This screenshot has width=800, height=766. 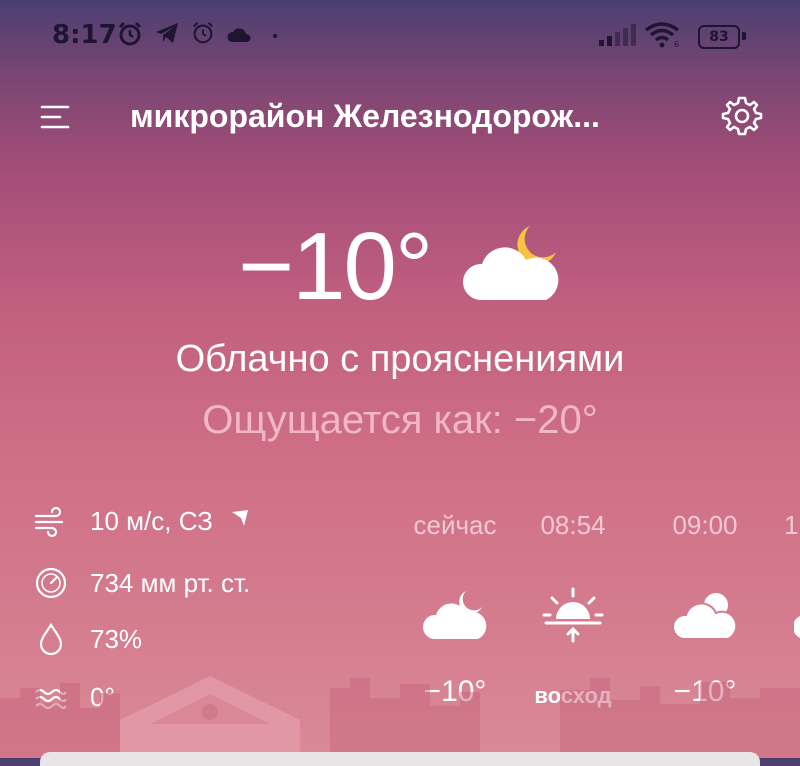 What do you see at coordinates (780, 574) in the screenshot?
I see `hourly-item-next: 1` at bounding box center [780, 574].